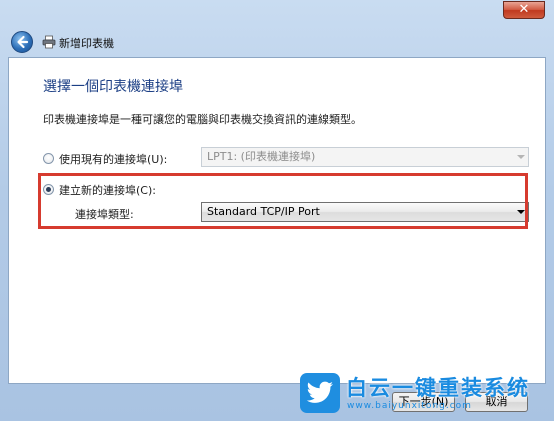 Image resolution: width=554 pixels, height=421 pixels. What do you see at coordinates (283, 201) in the screenshot?
I see `highlight-box` at bounding box center [283, 201].